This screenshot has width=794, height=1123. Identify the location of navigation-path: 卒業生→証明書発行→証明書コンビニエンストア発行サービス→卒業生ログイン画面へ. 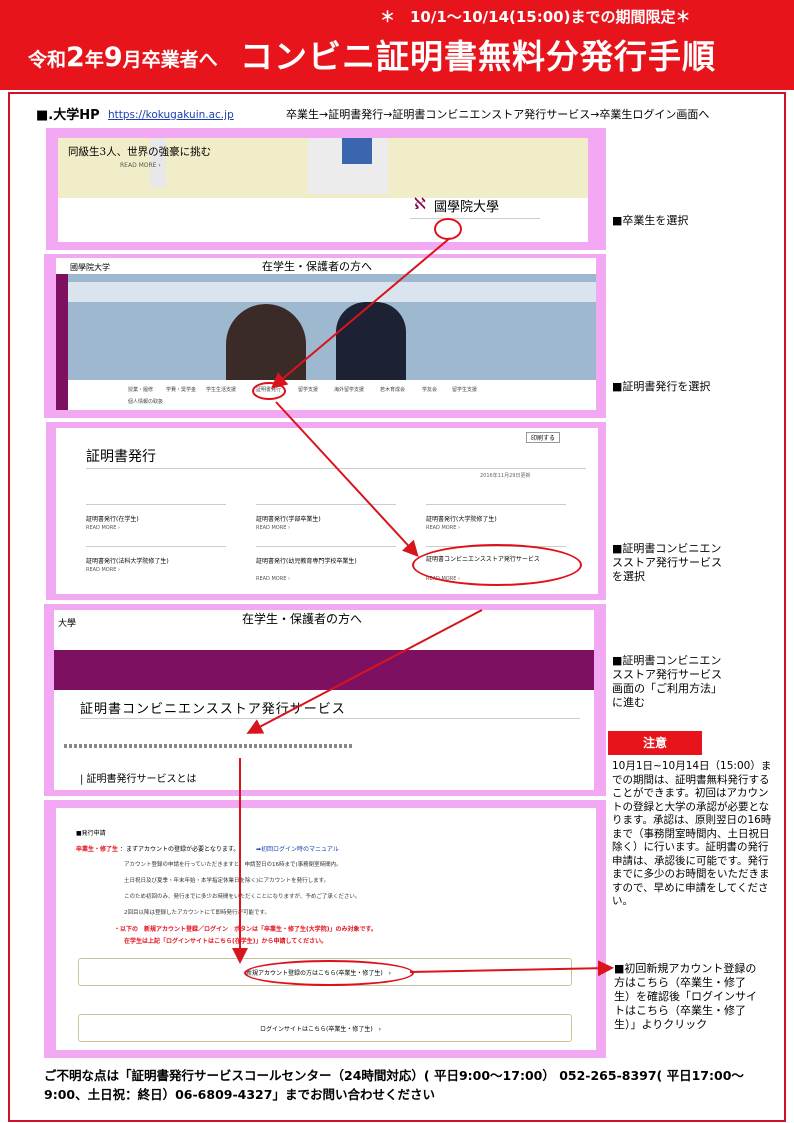
(498, 114).